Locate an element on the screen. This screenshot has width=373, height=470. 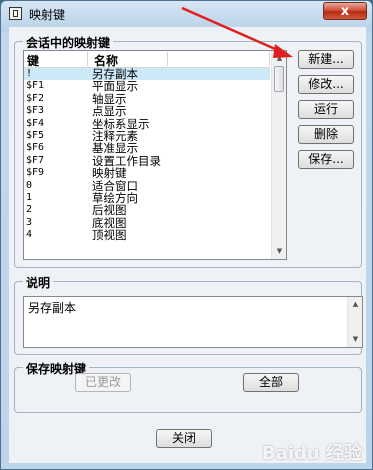
window-title: 映射键 is located at coordinates (47, 15).